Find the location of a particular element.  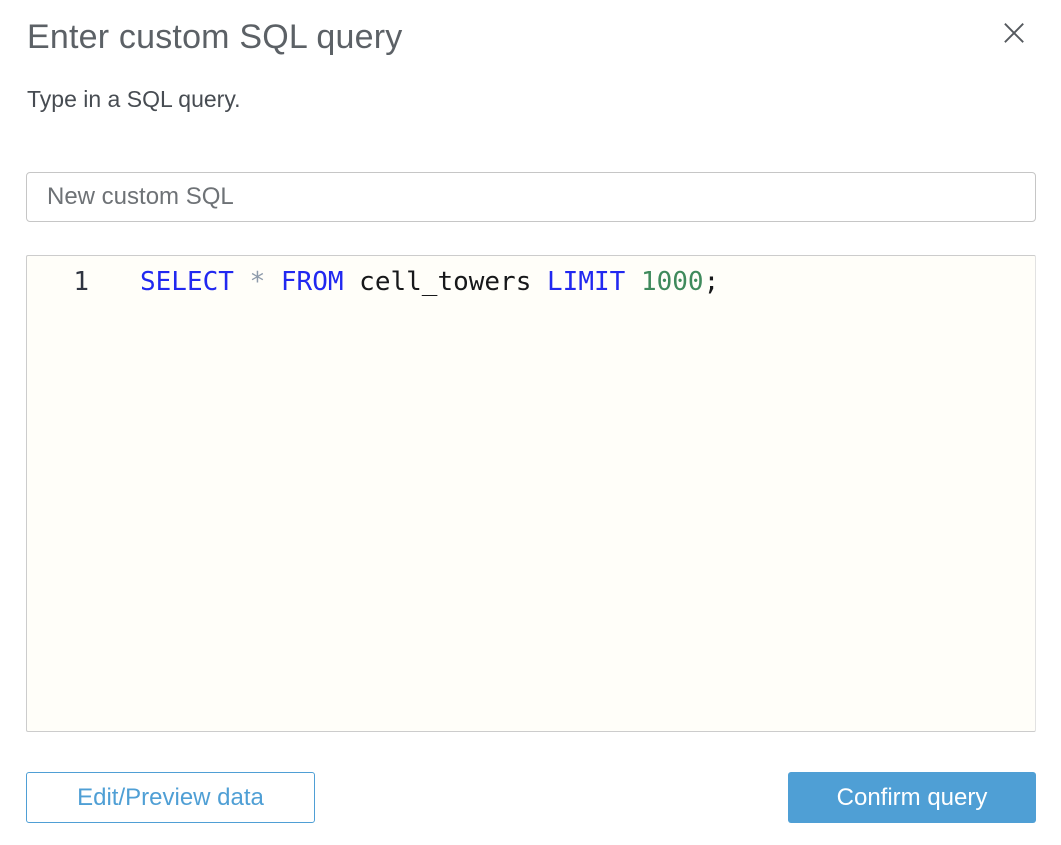

code-token: * is located at coordinates (257, 282).